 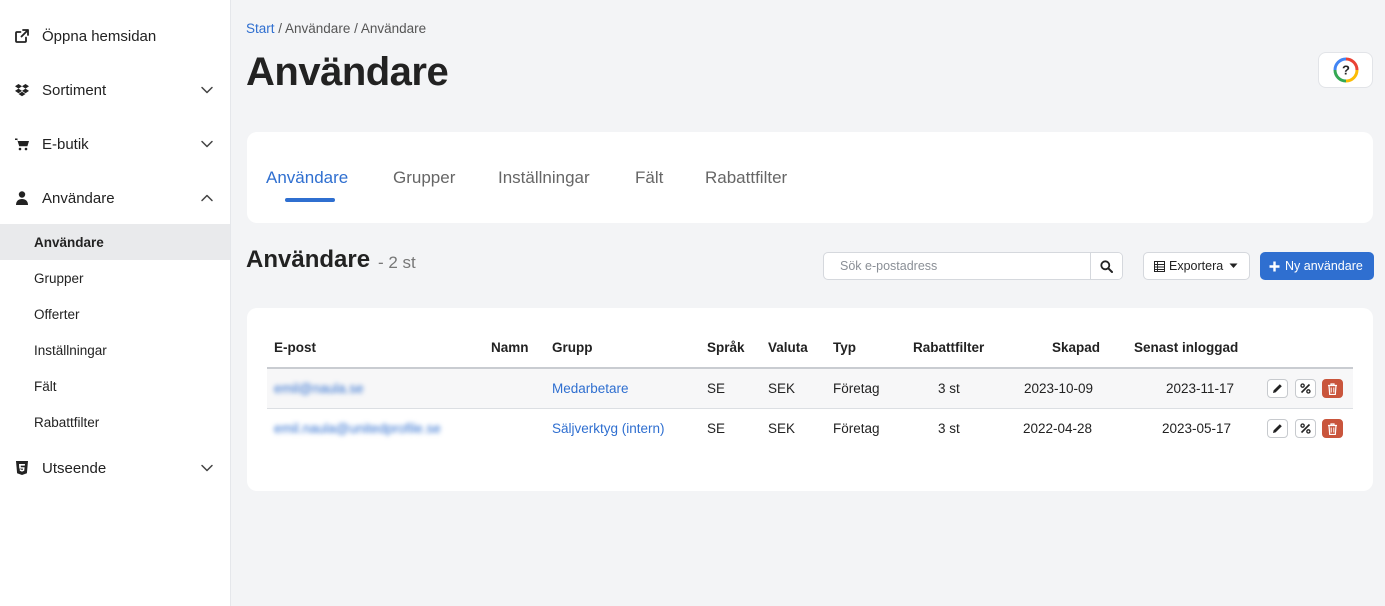 I want to click on help-icon: ?, so click(x=1345, y=70).